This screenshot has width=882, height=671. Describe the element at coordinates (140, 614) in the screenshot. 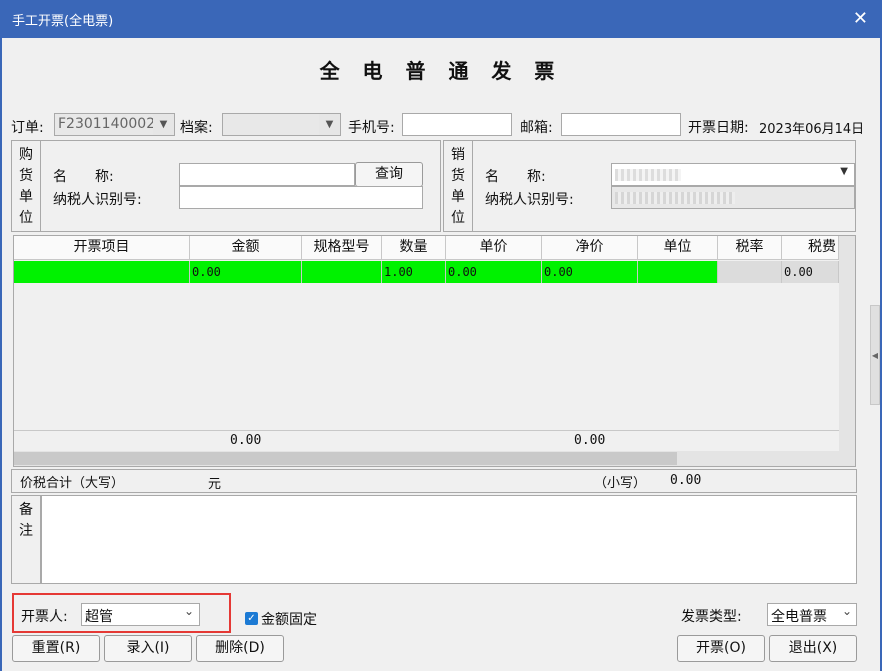

I see `issuer-select: 超管 ⌄` at that location.